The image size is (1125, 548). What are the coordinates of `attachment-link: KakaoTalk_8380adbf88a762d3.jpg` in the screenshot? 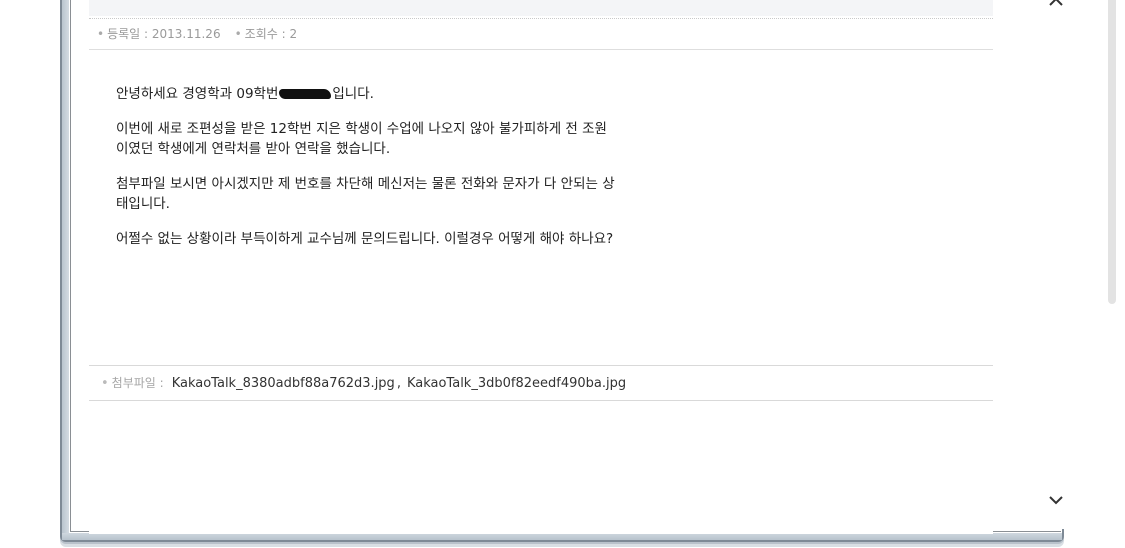 It's located at (283, 383).